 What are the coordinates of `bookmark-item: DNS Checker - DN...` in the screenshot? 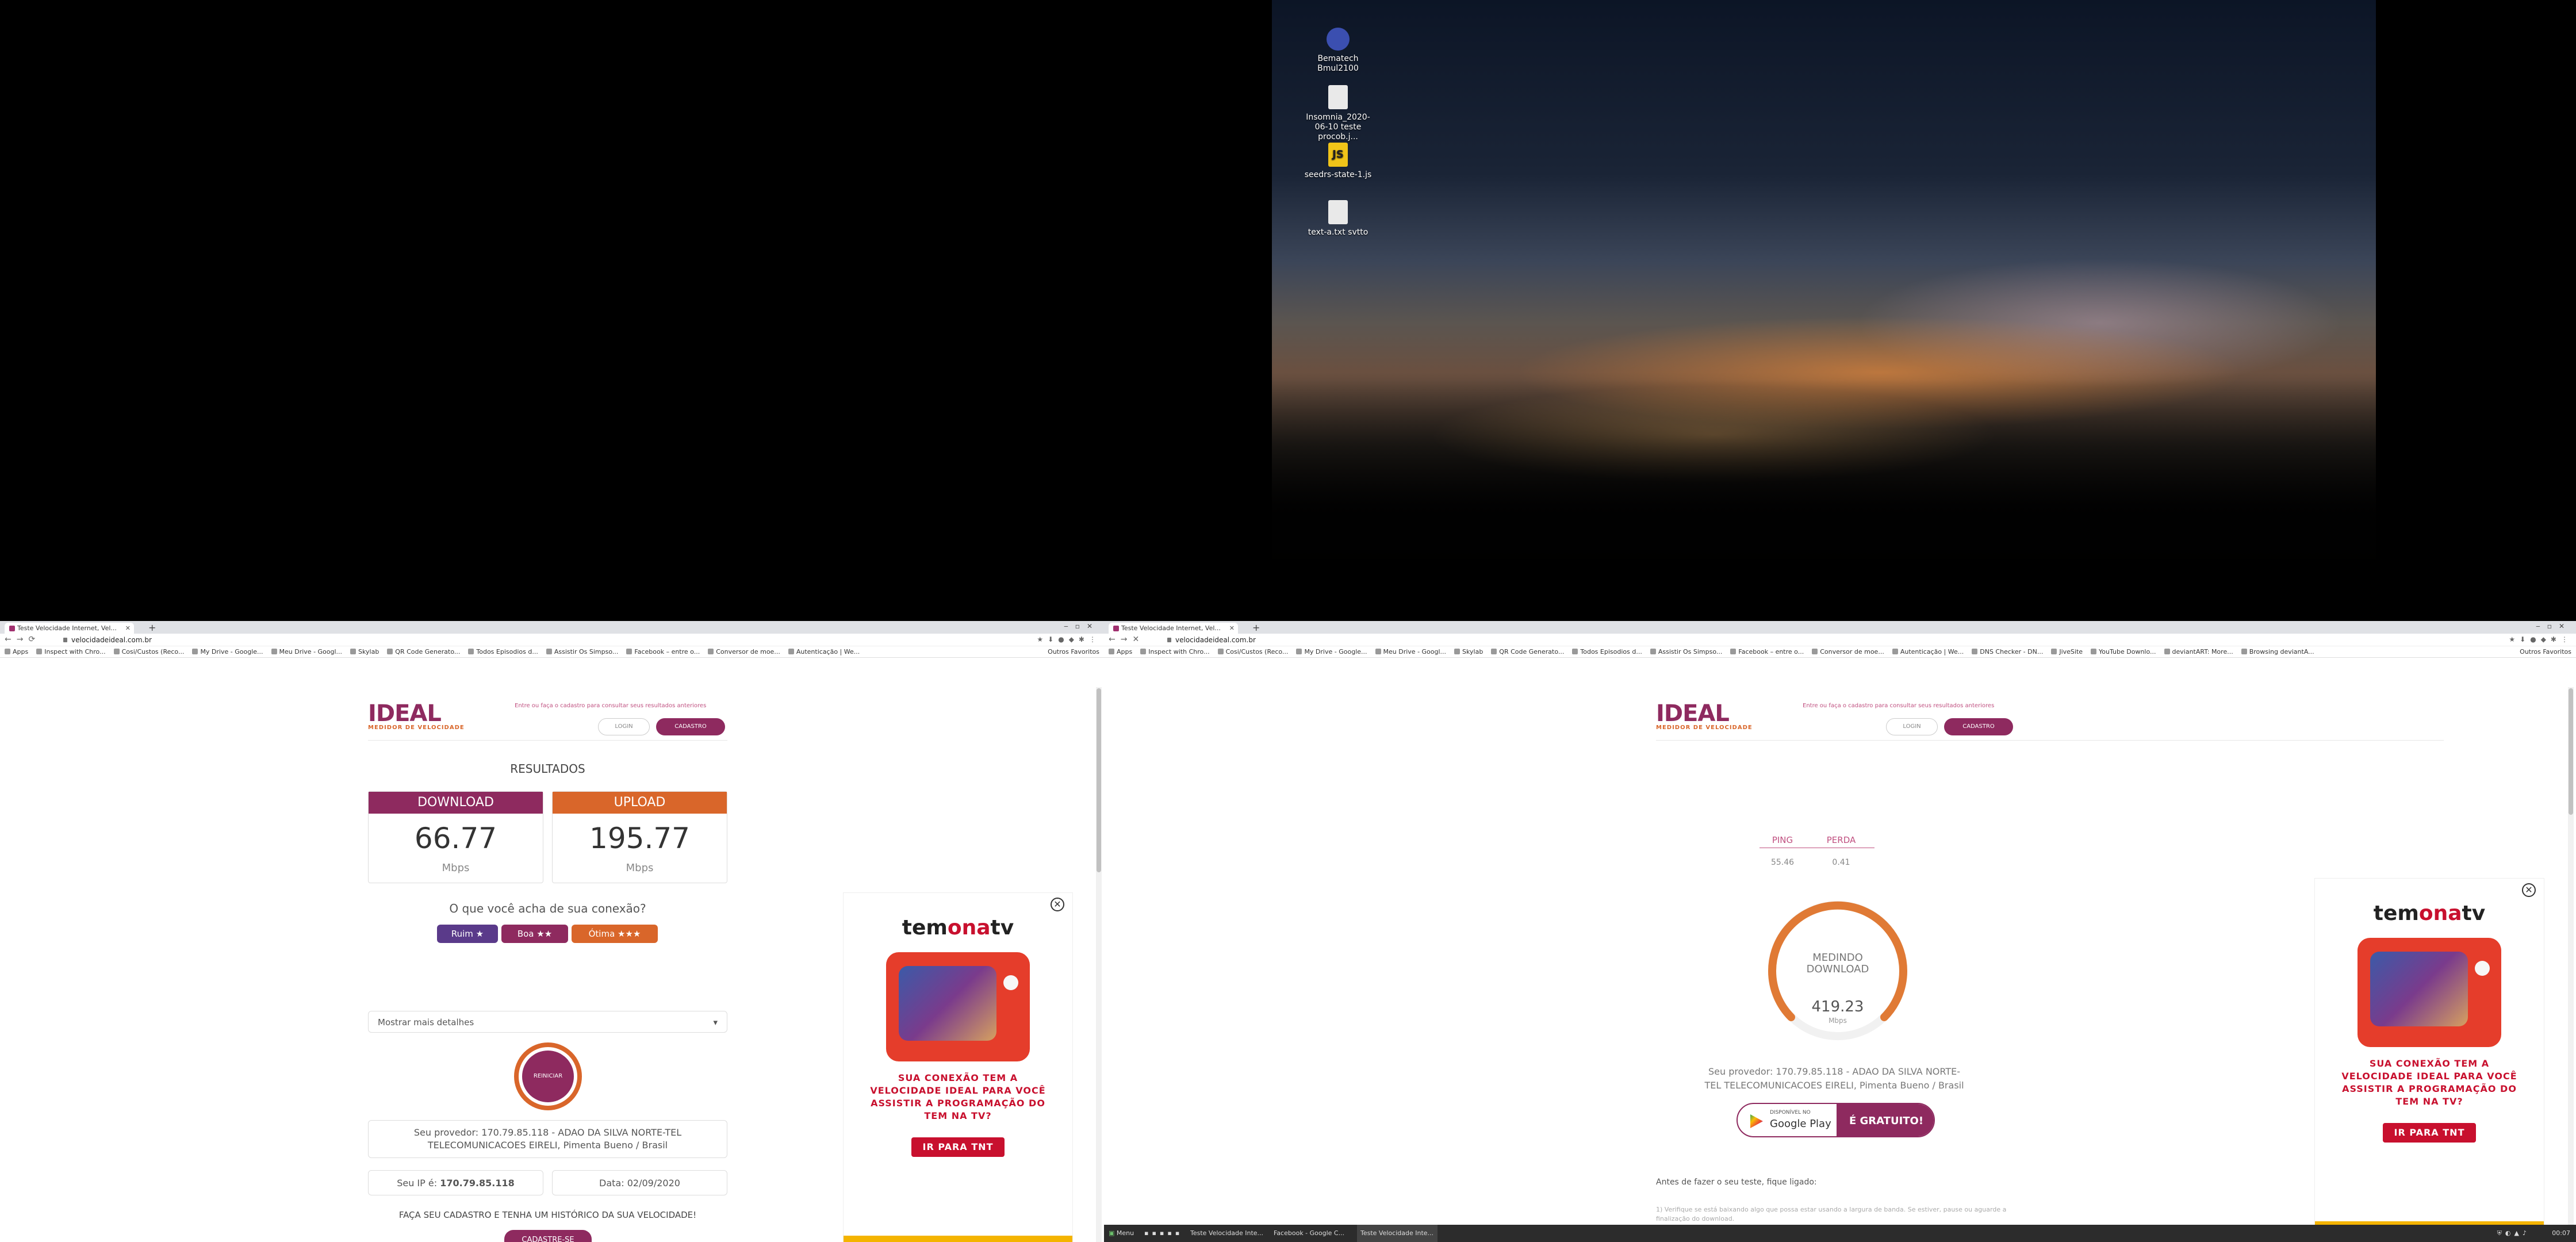 It's located at (2007, 651).